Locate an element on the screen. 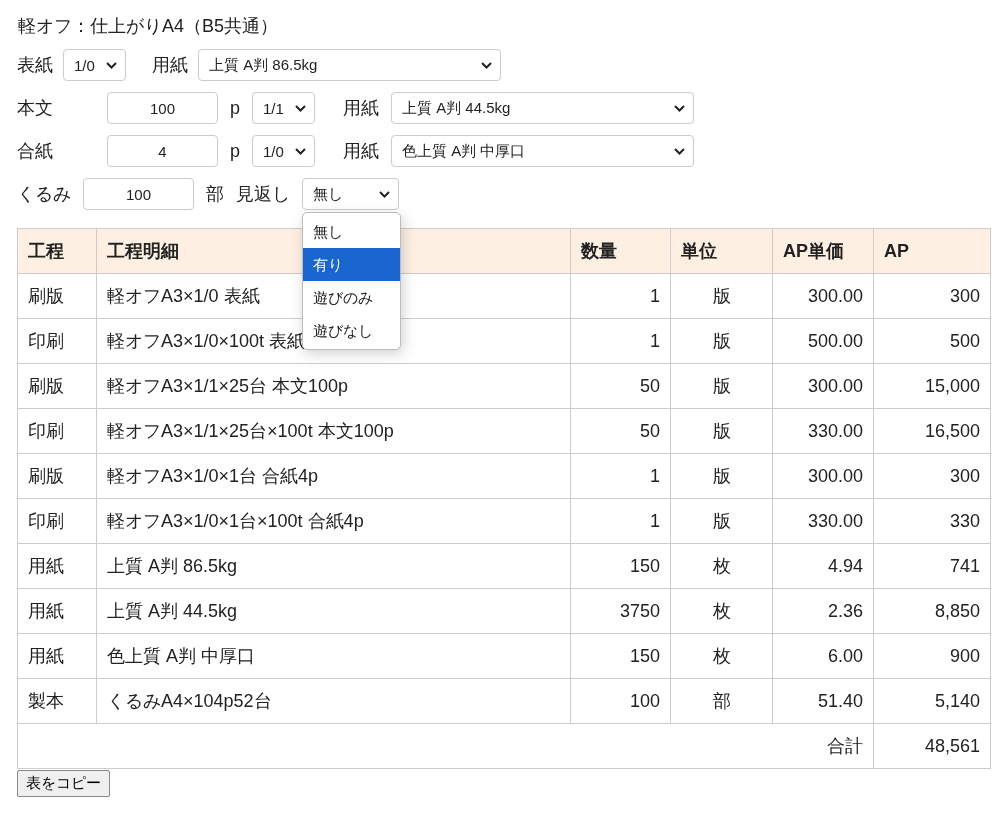 The width and height of the screenshot is (1005, 817). table-cell: 500.00 is located at coordinates (823, 341).